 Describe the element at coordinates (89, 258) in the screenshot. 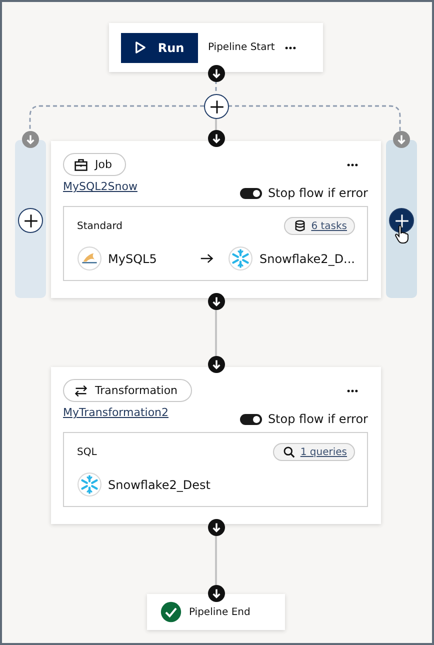

I see `dolphin-logo-icon` at that location.